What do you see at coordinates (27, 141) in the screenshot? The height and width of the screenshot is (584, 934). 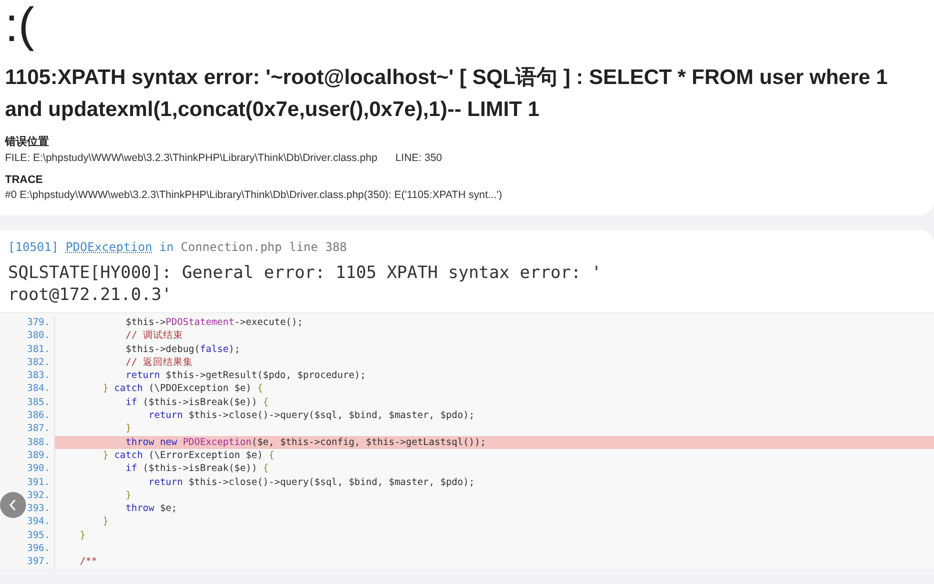 I see `section-heading: 错误位置` at bounding box center [27, 141].